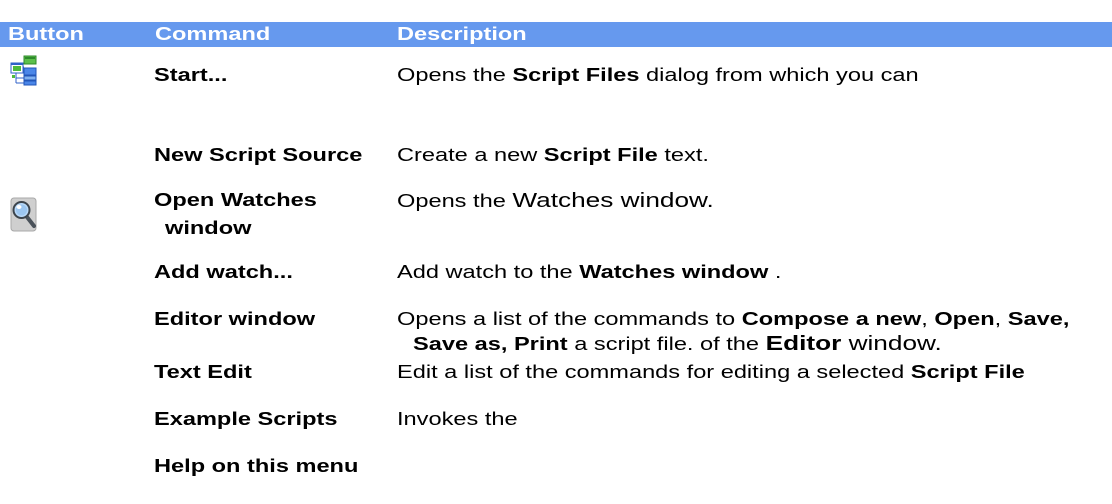  Describe the element at coordinates (803, 344) in the screenshot. I see `description-emphasis: Editor` at that location.